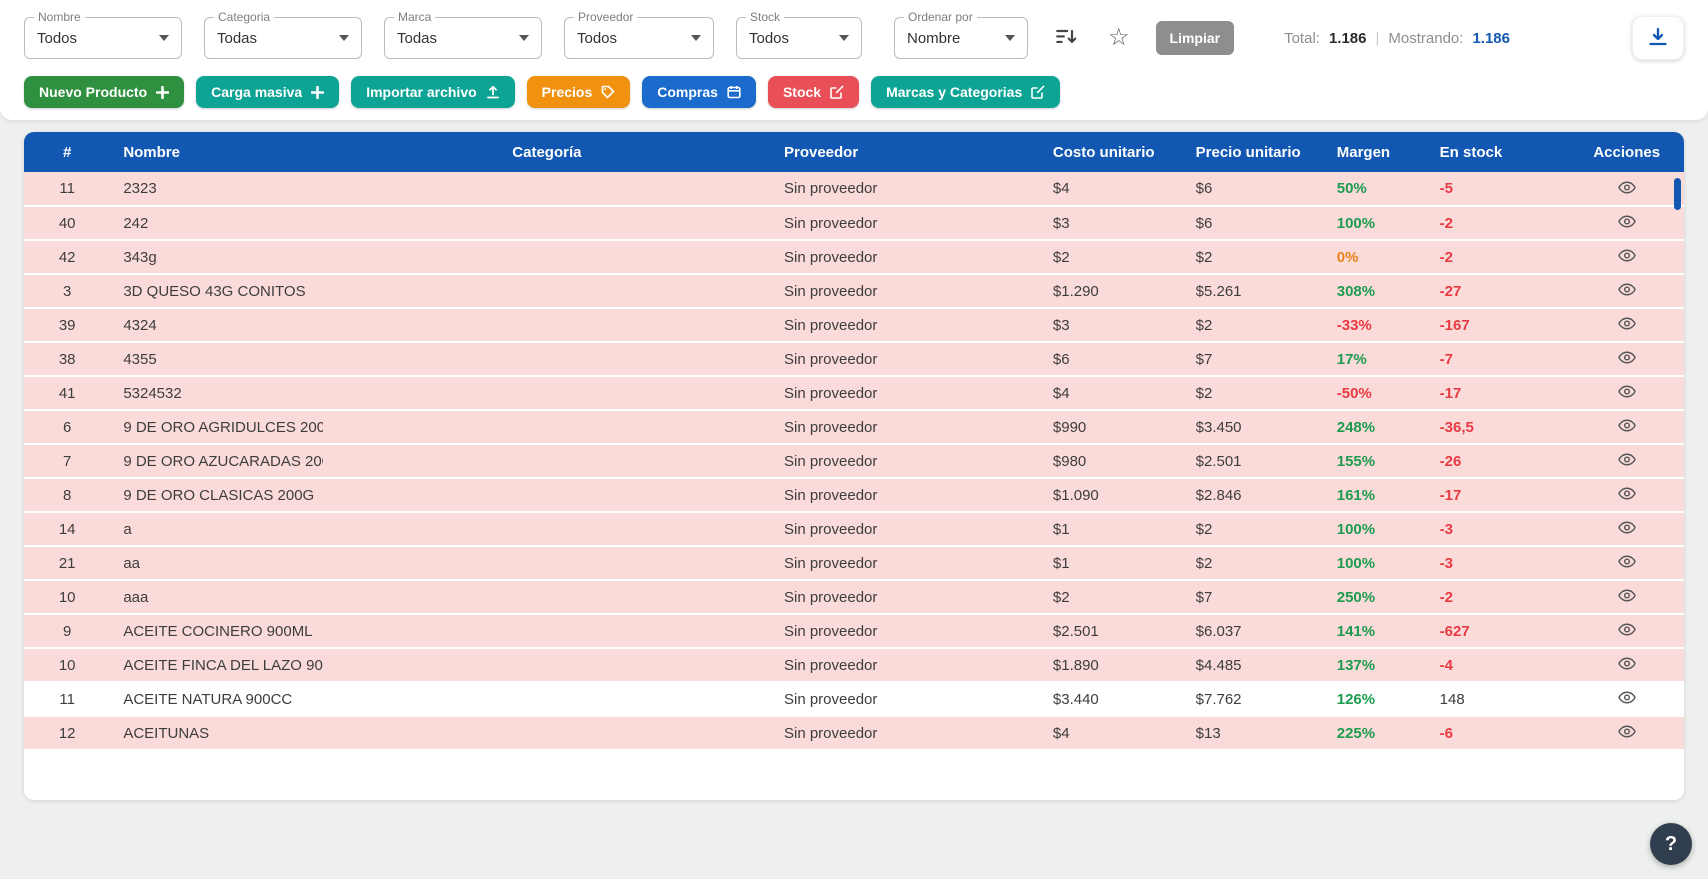 This screenshot has height=879, width=1708. I want to click on cell-name: 4324, so click(216, 325).